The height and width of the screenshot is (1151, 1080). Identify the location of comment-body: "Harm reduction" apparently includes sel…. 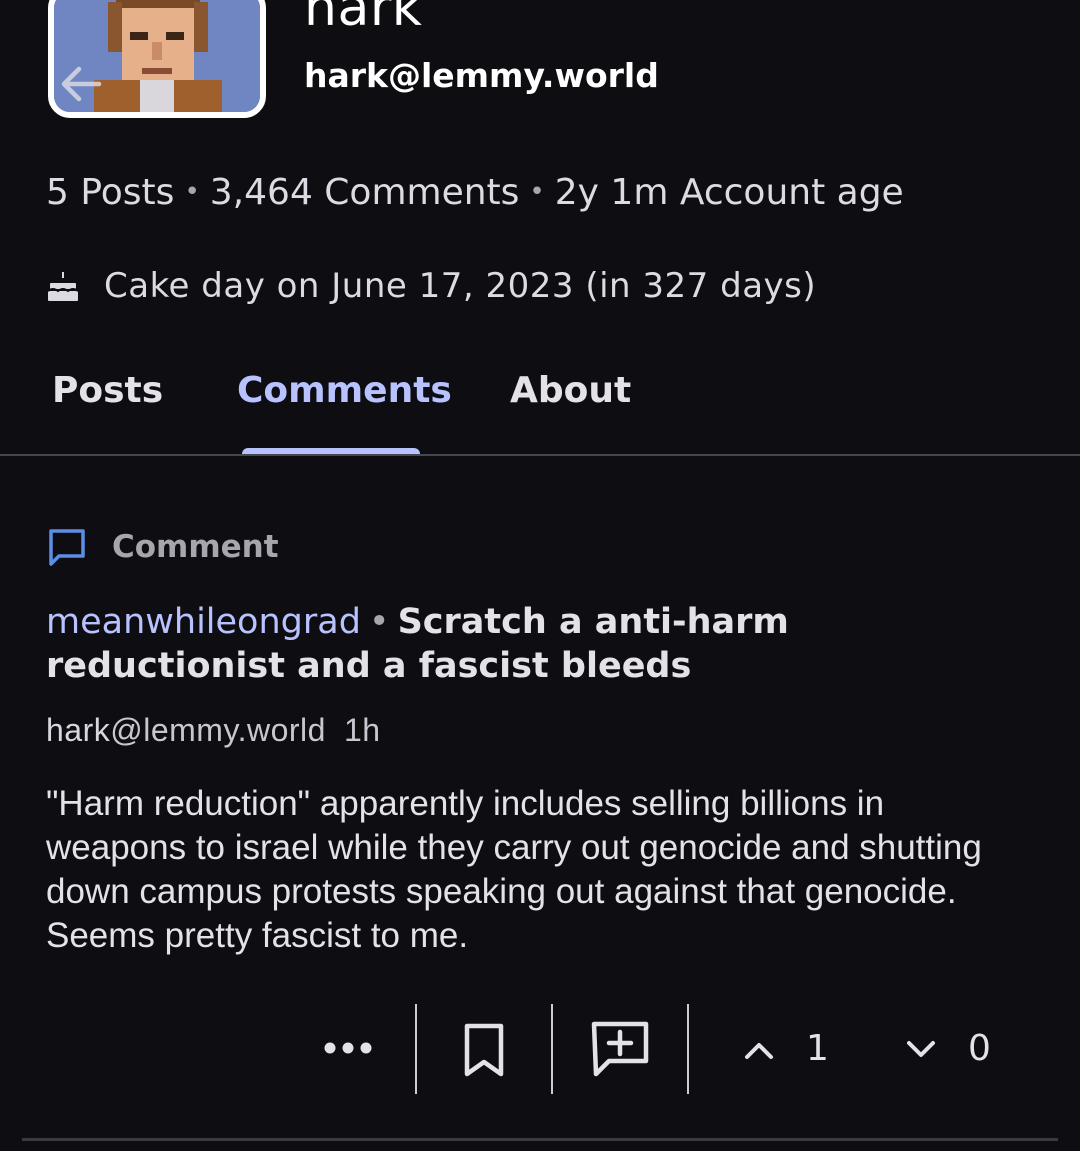
(526, 870).